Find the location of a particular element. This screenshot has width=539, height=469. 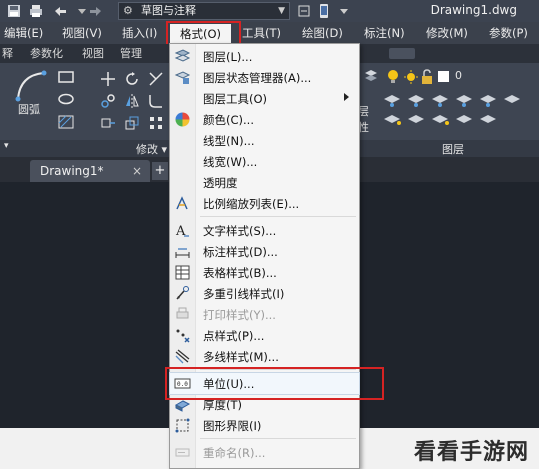

document-title: Drawing1.dwg is located at coordinates (473, 10).